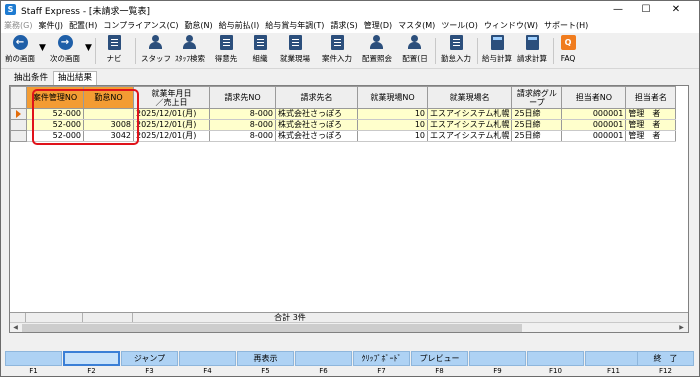 The image size is (700, 377). Describe the element at coordinates (665, 371) in the screenshot. I see `f12-key-label: F12` at that location.